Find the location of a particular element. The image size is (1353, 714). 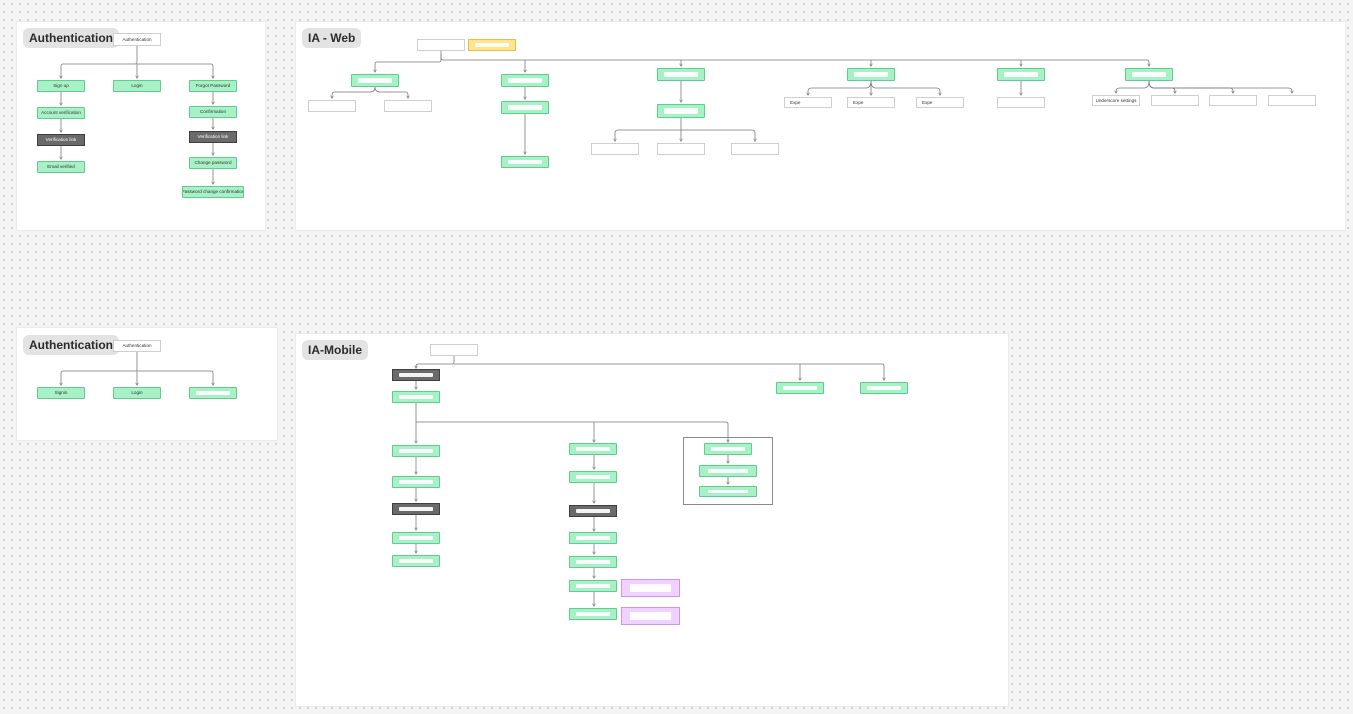

ia-web-branch-2-child-b is located at coordinates (525, 162).